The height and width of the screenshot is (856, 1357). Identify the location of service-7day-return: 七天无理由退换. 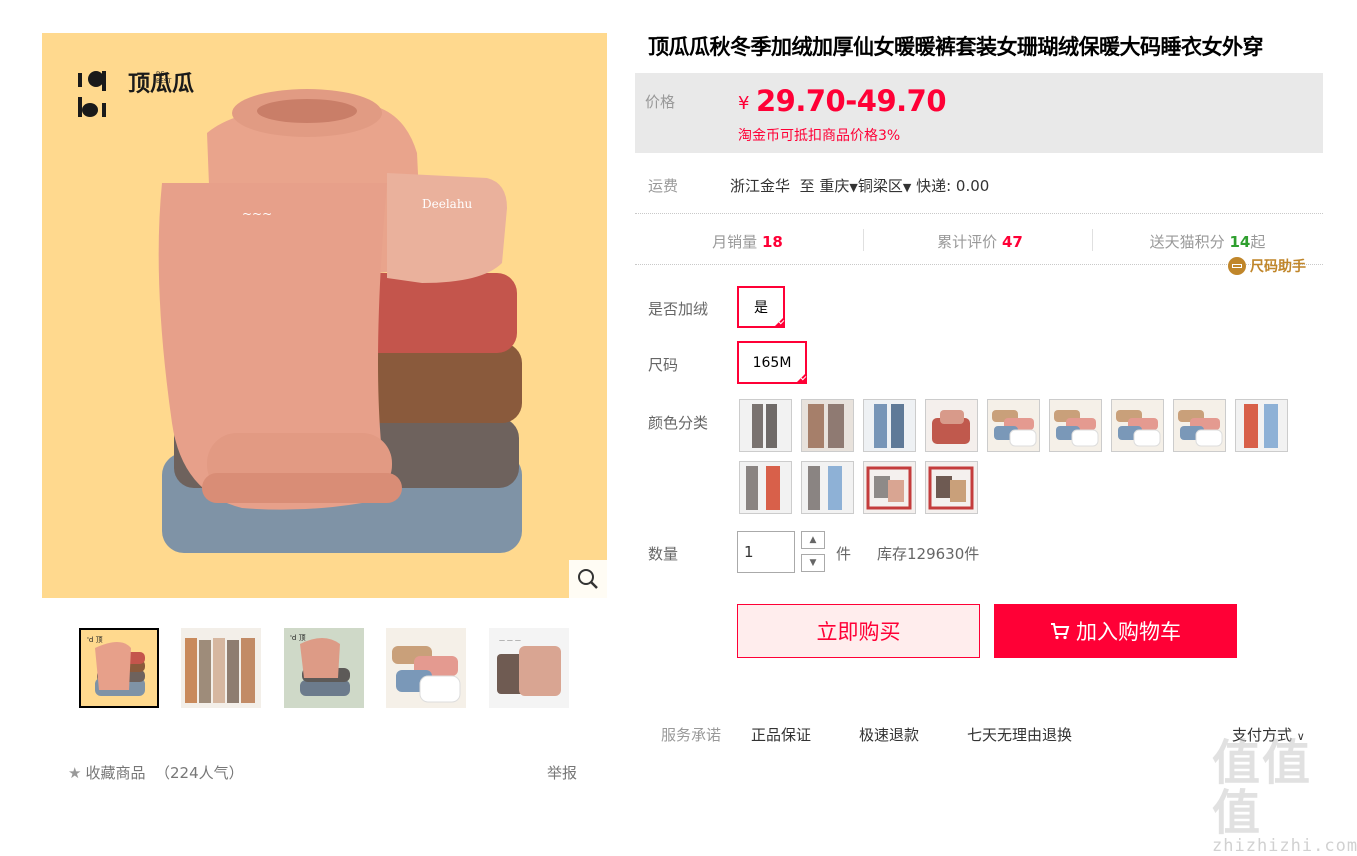
(1019, 734).